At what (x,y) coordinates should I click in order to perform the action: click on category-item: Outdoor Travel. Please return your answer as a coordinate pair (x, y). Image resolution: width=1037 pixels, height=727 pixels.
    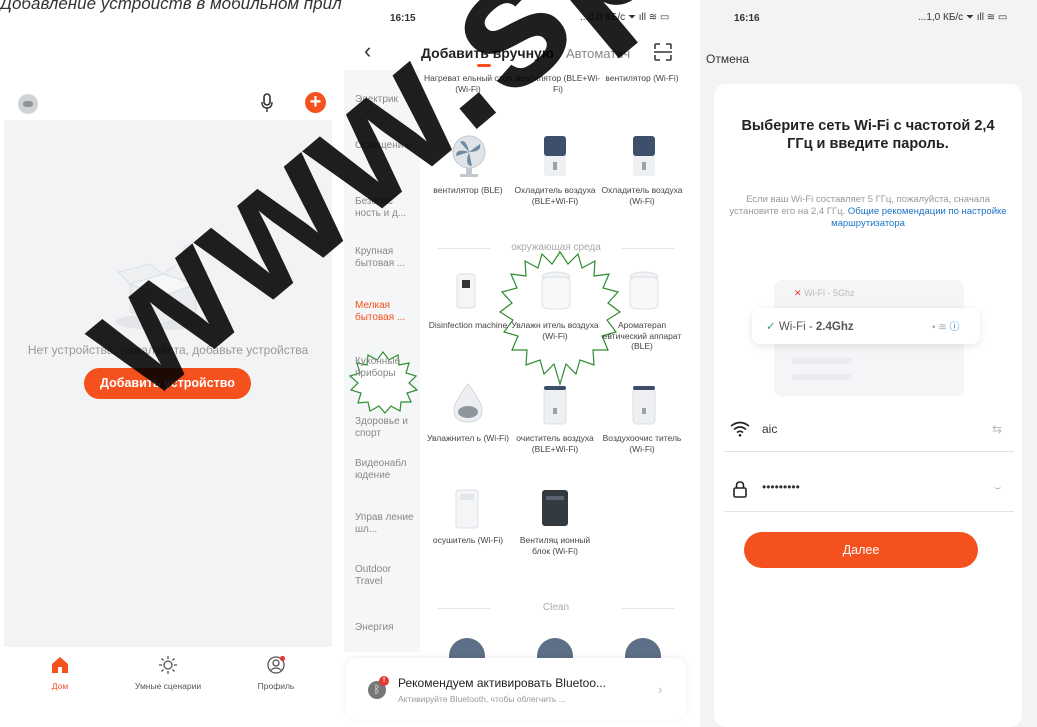
    Looking at the image, I should click on (385, 576).